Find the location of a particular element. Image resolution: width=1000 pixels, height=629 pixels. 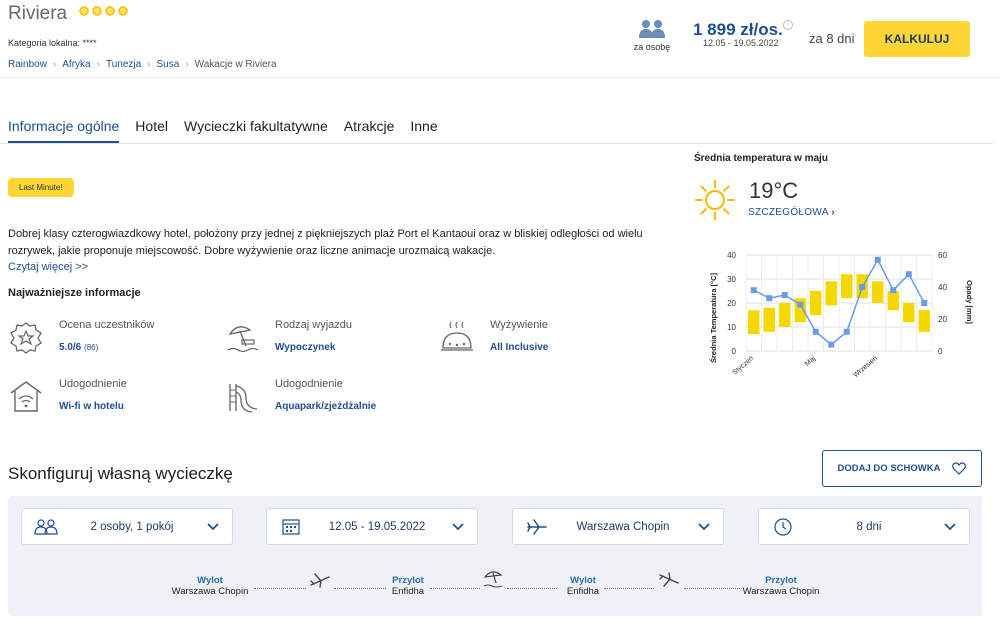

rating-count: (86) is located at coordinates (91, 347).